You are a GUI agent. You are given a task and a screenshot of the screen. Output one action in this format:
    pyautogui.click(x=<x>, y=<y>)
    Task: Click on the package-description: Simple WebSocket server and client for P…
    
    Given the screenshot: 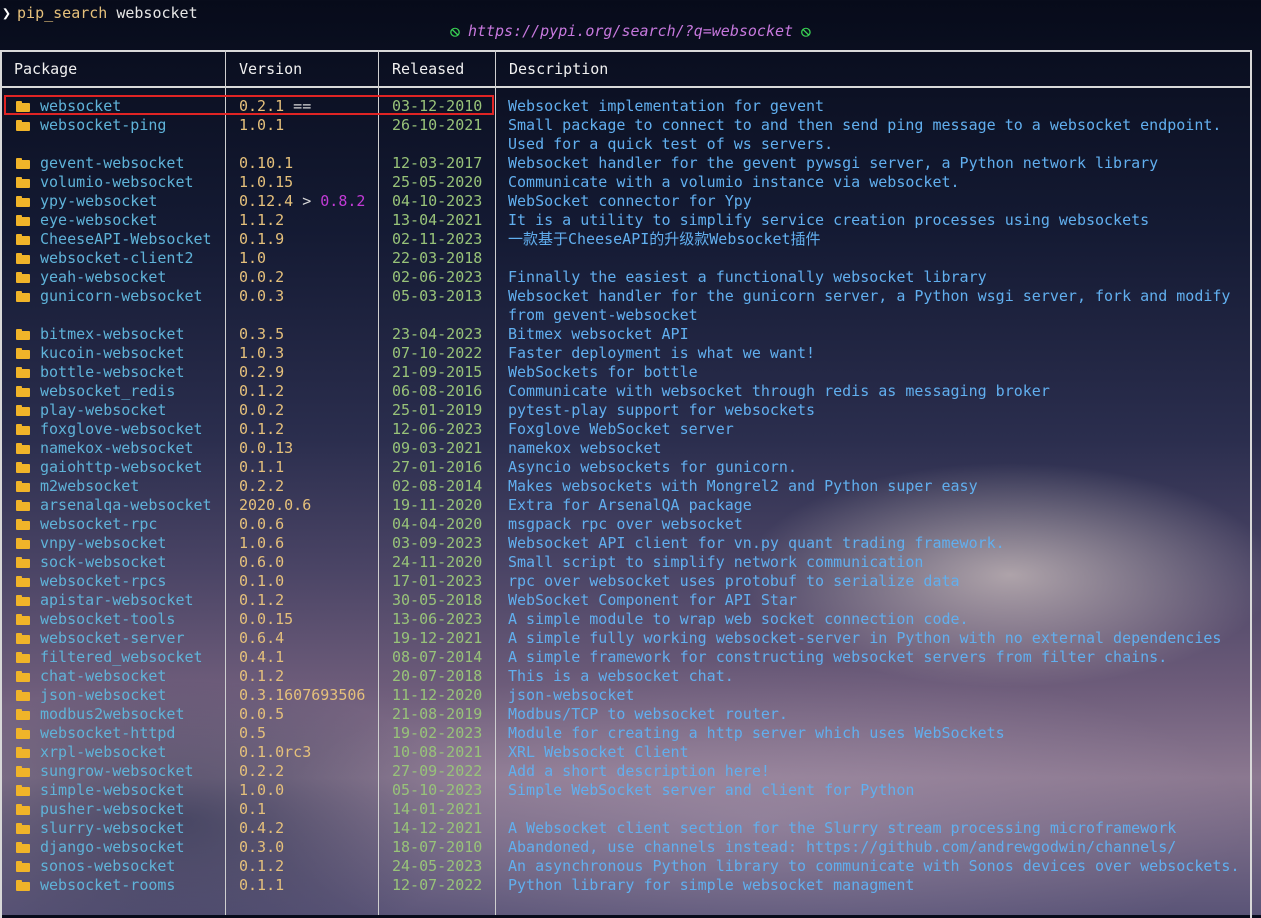 What is the action you would take?
    pyautogui.click(x=711, y=790)
    